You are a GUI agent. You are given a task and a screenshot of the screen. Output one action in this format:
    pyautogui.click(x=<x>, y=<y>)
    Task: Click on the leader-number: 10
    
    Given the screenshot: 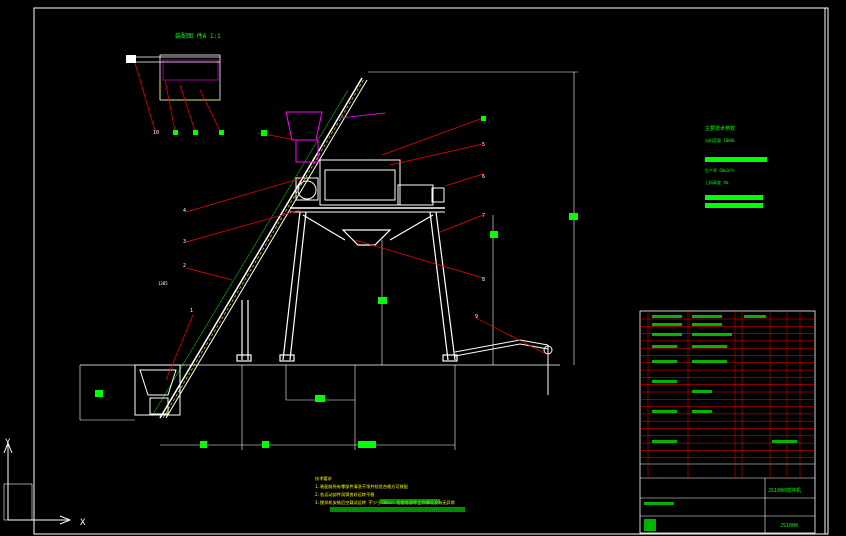 What is the action you would take?
    pyautogui.click(x=156, y=133)
    